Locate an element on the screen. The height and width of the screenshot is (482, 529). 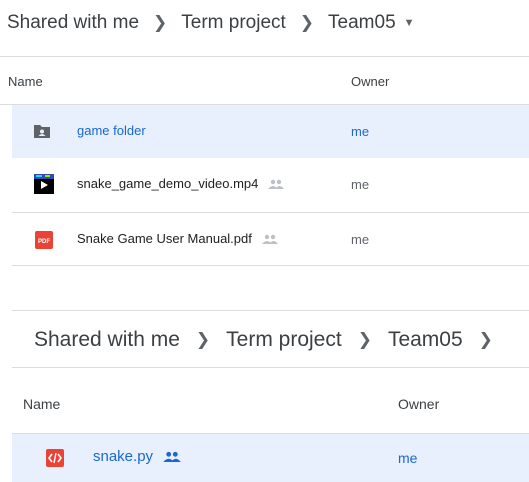
file-row-pdf: PDF Snake Game User Manual.pdf me is located at coordinates (270, 239).